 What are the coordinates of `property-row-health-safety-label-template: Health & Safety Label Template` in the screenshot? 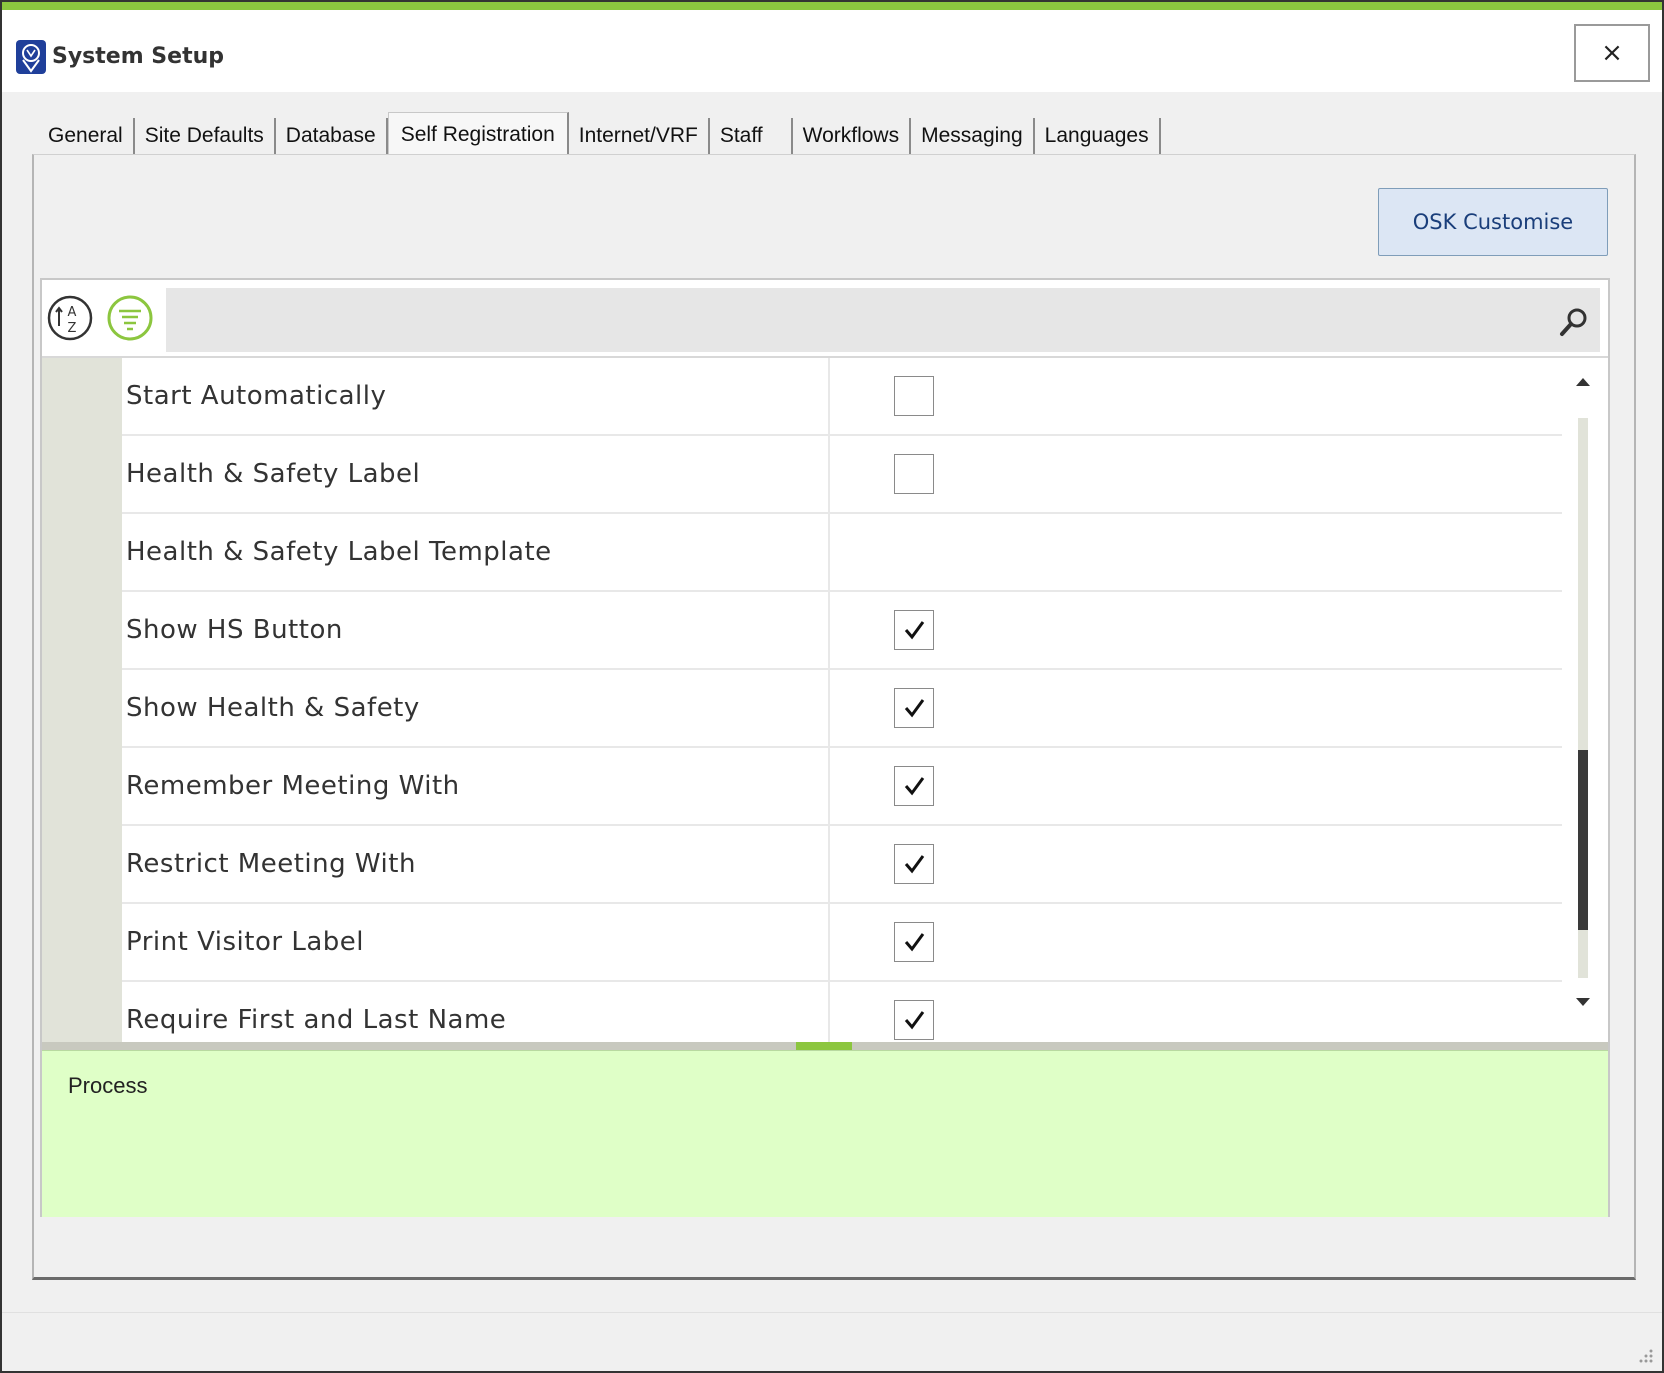 It's located at (842, 553).